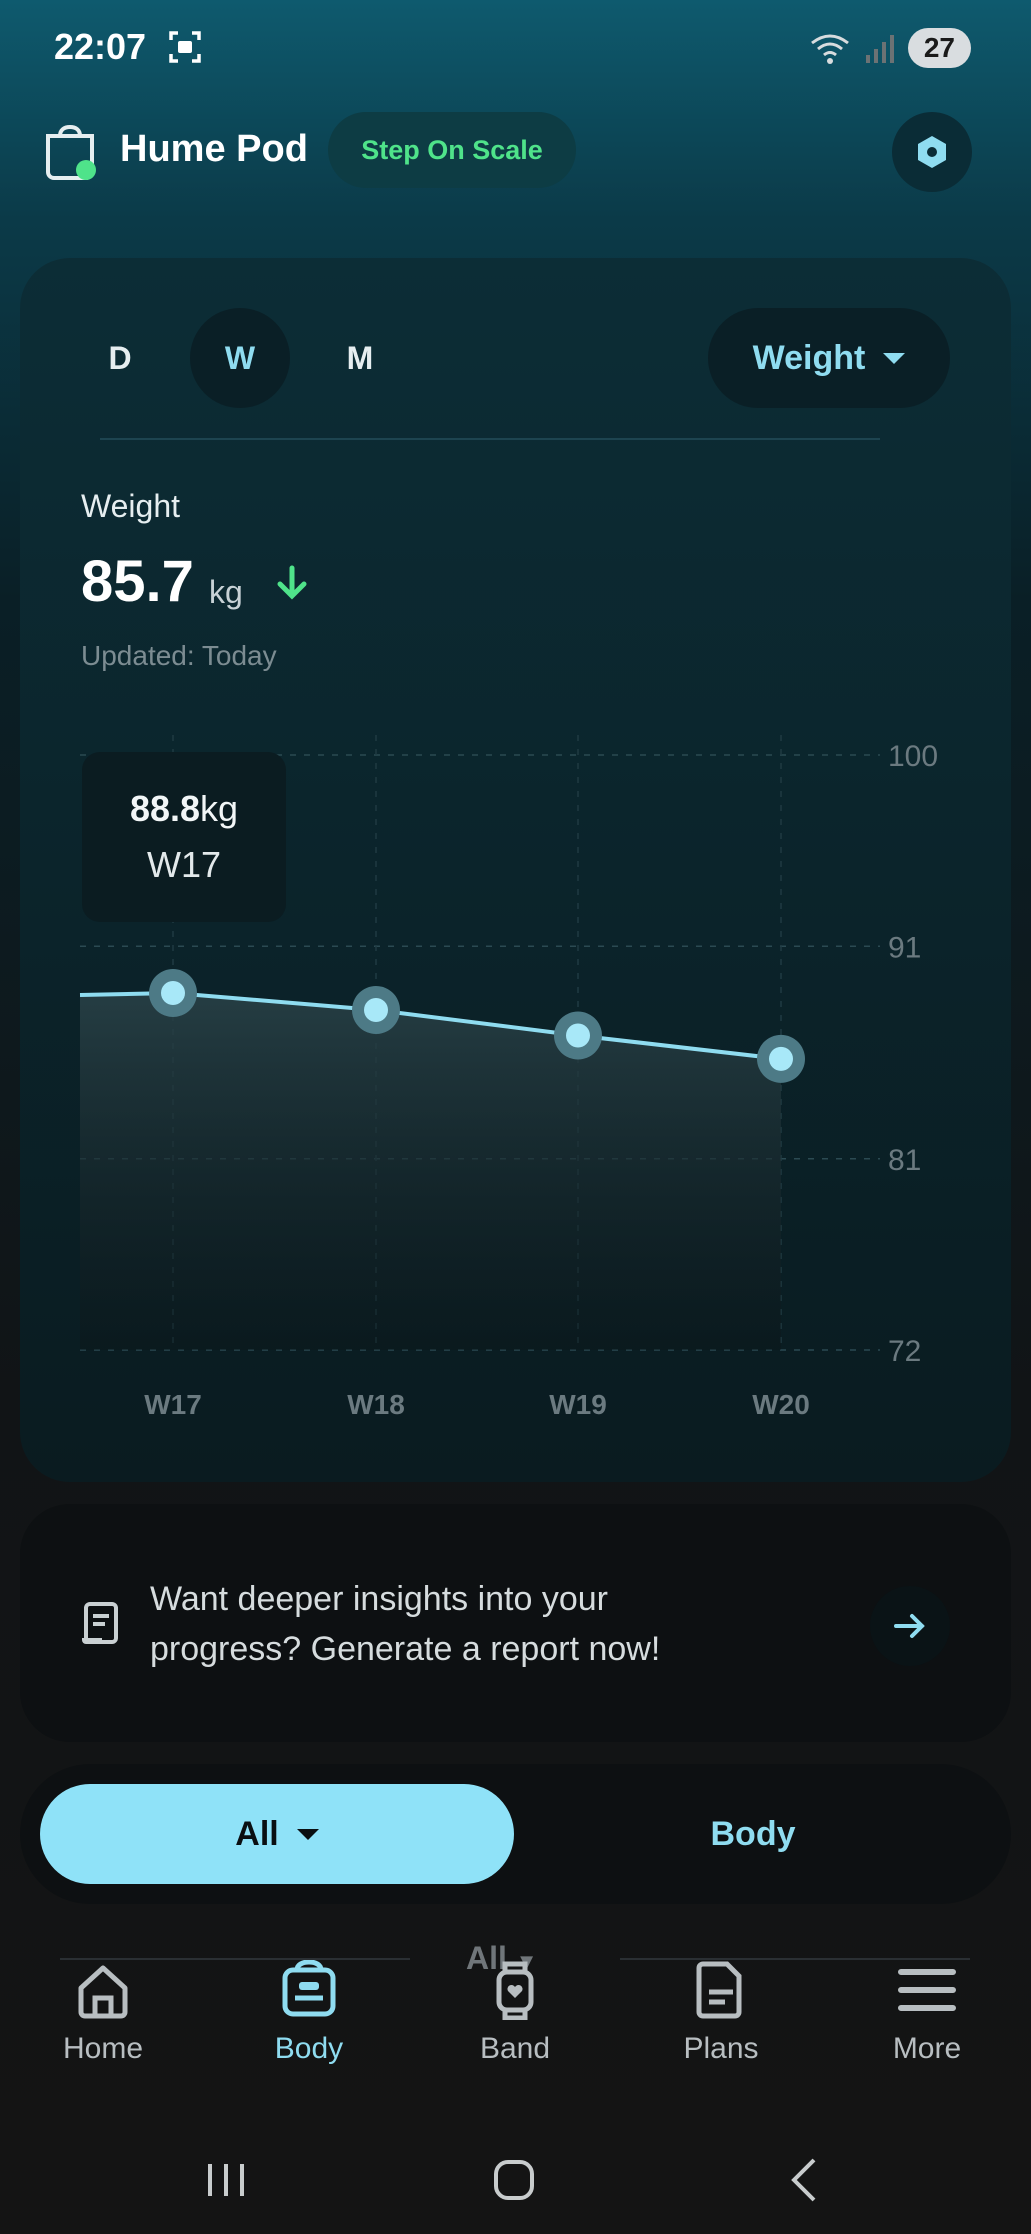  I want to click on wifi-icon, so click(829, 49).